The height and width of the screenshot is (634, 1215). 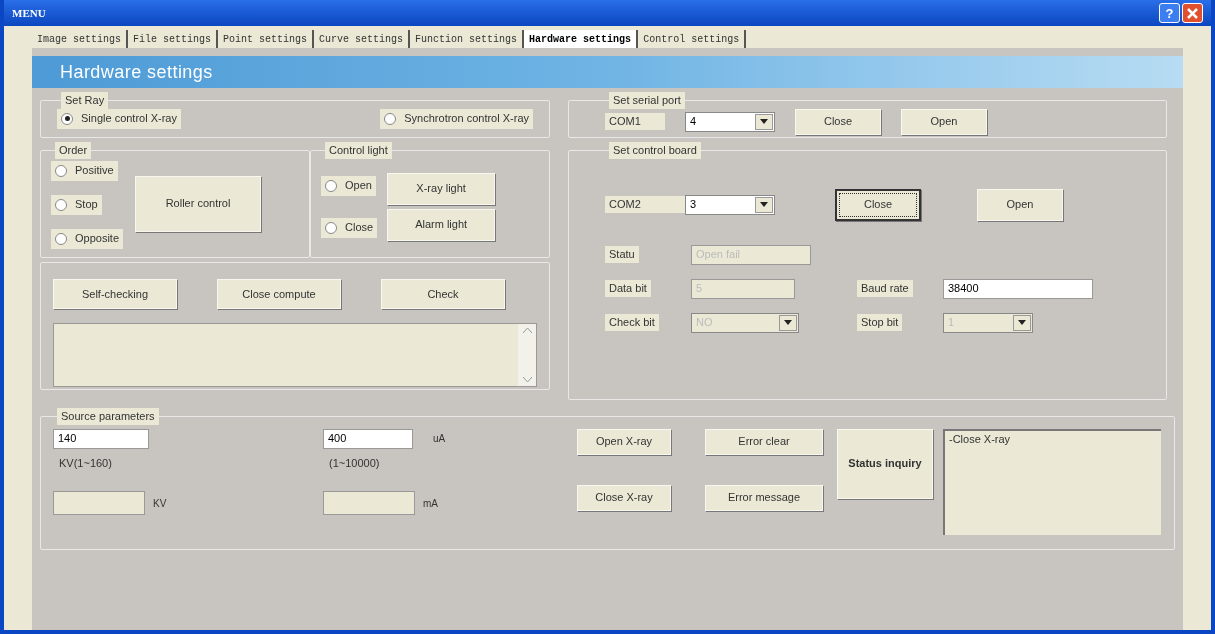 What do you see at coordinates (628, 288) in the screenshot?
I see `field-label: Data bit` at bounding box center [628, 288].